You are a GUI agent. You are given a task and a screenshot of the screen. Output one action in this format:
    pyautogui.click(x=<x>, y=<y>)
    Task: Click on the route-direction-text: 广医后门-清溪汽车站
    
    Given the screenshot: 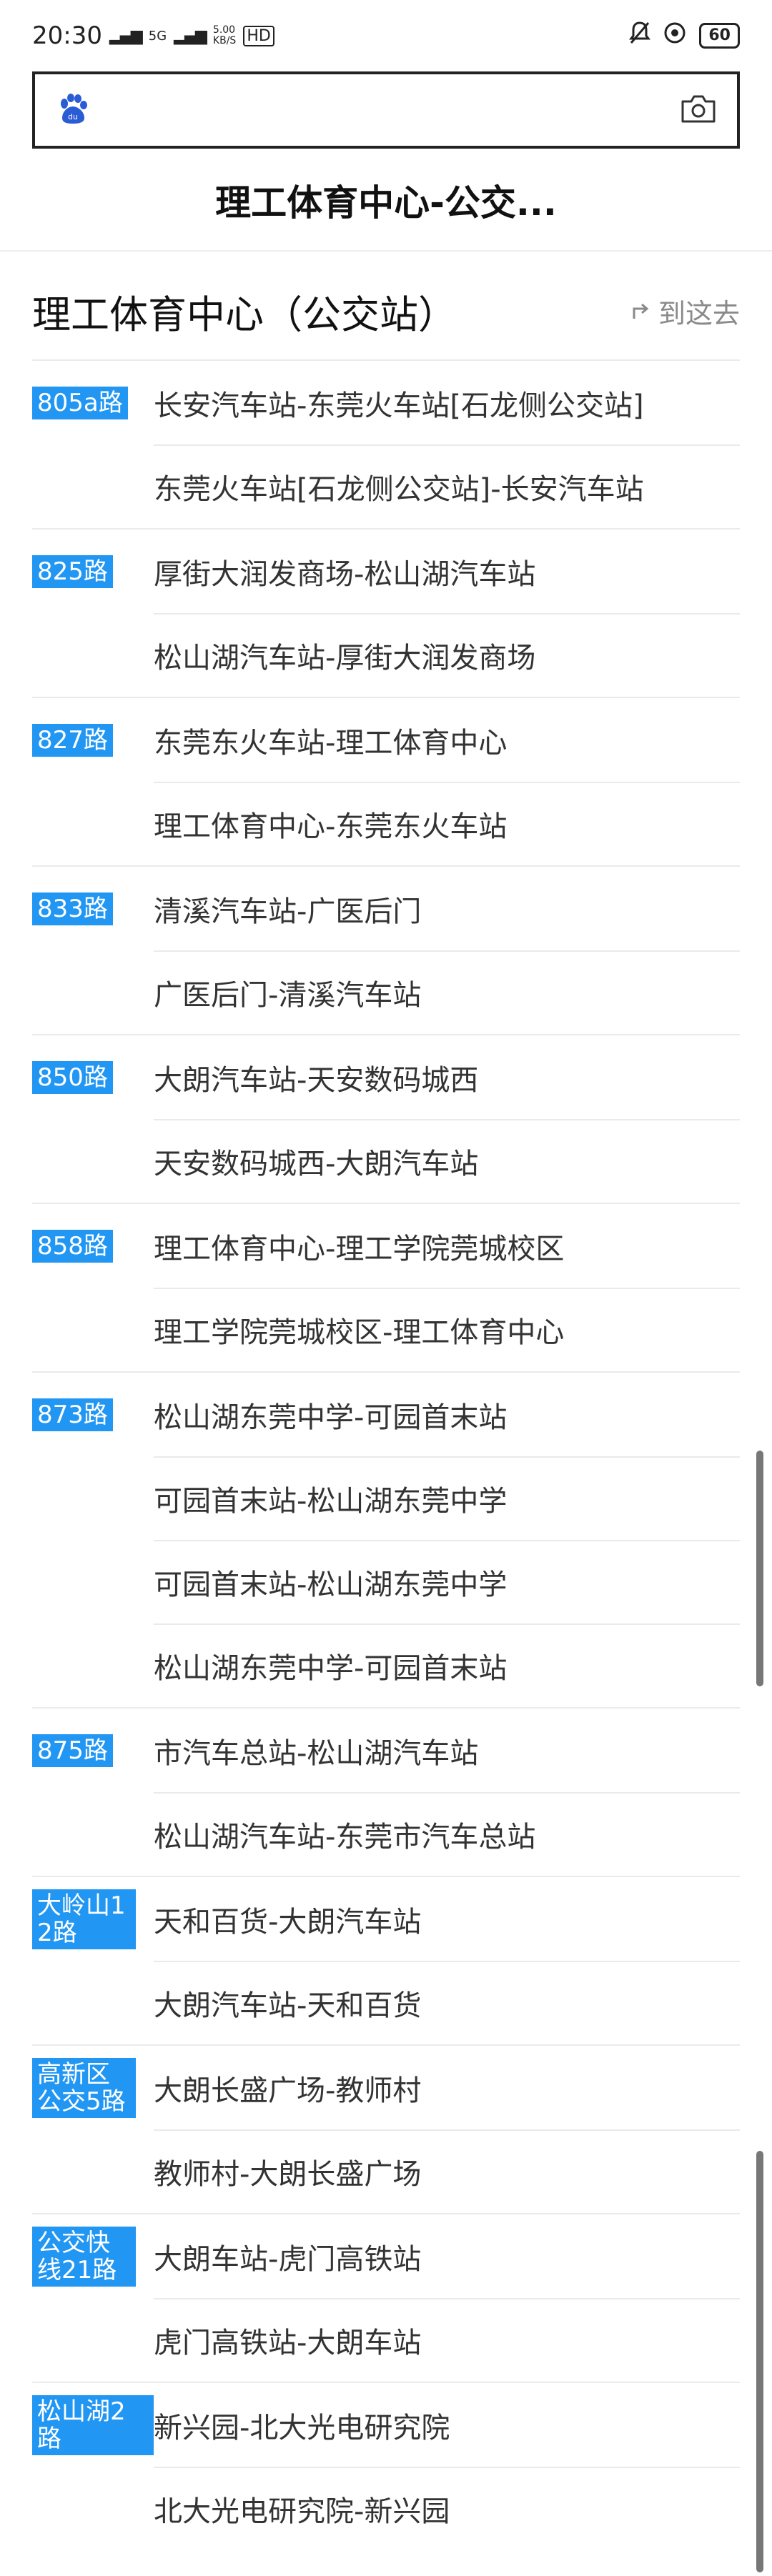 What is the action you would take?
    pyautogui.click(x=288, y=995)
    